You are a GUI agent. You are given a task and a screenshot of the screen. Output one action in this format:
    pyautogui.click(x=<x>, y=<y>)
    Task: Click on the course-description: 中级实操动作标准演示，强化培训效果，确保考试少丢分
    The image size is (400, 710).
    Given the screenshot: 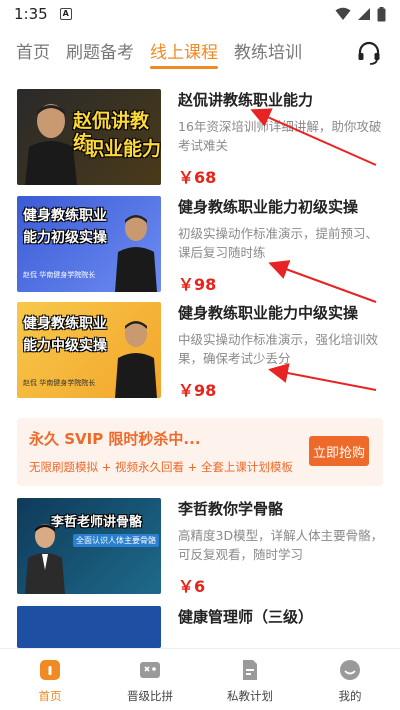 What is the action you would take?
    pyautogui.click(x=278, y=349)
    